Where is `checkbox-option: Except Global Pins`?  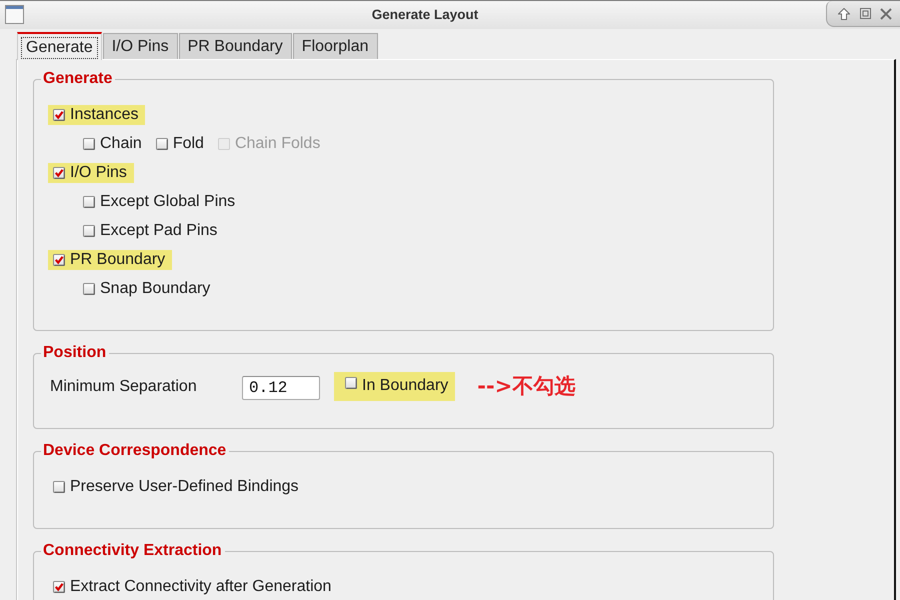 checkbox-option: Except Global Pins is located at coordinates (160, 202).